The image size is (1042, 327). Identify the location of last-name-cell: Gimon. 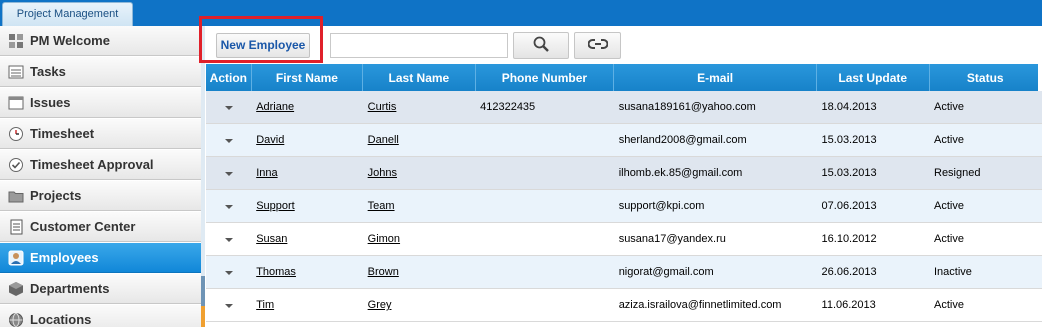
(419, 239).